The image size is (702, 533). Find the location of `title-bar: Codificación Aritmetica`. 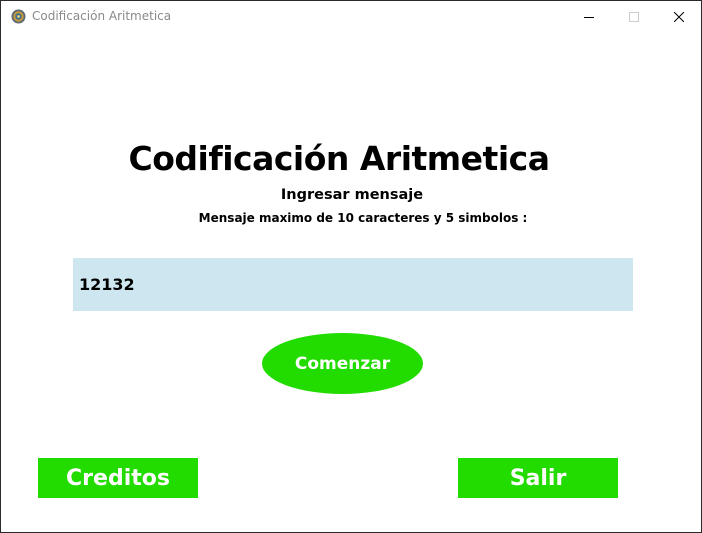

title-bar: Codificación Aritmetica is located at coordinates (351, 16).